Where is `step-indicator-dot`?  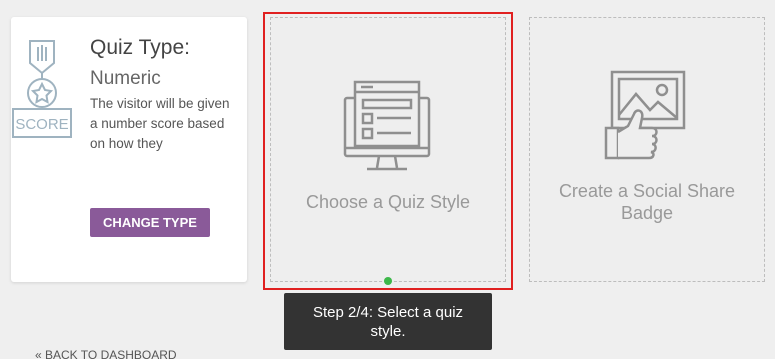 step-indicator-dot is located at coordinates (388, 281).